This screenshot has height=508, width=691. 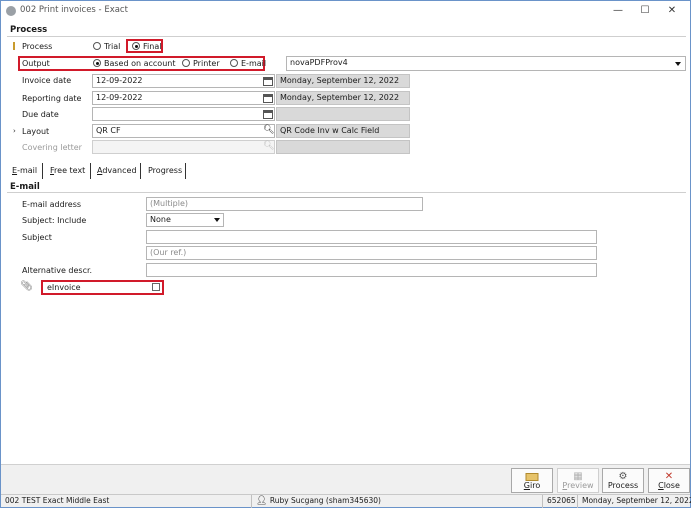 What do you see at coordinates (52, 204) in the screenshot?
I see `email-address-label: E-mail address` at bounding box center [52, 204].